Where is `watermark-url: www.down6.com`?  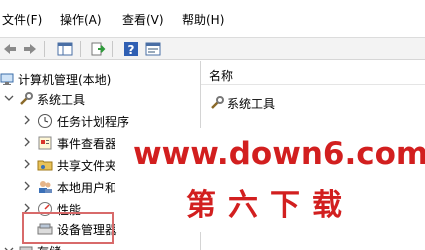 watermark-url: www.down6.com is located at coordinates (279, 154).